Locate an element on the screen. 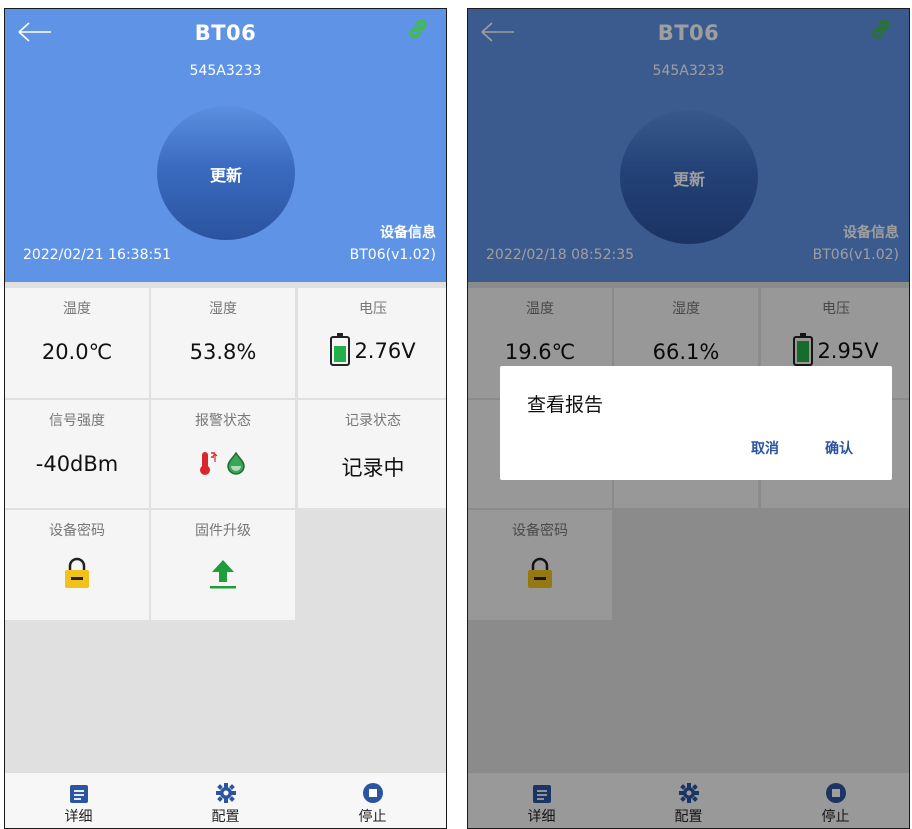  battery-icon is located at coordinates (340, 349).